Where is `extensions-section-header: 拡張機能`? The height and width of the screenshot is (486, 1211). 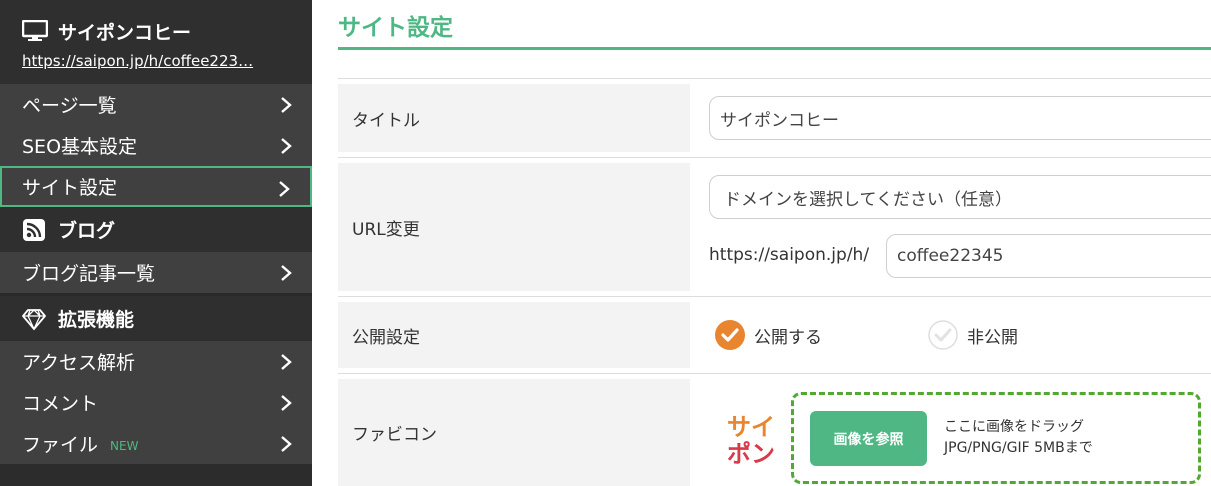 extensions-section-header: 拡張機能 is located at coordinates (156, 318).